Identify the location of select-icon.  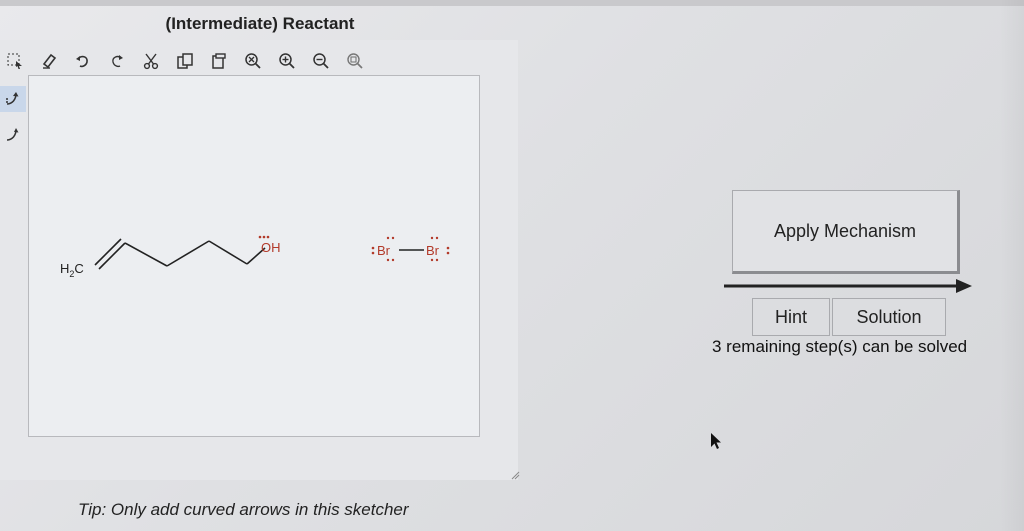
(15, 61).